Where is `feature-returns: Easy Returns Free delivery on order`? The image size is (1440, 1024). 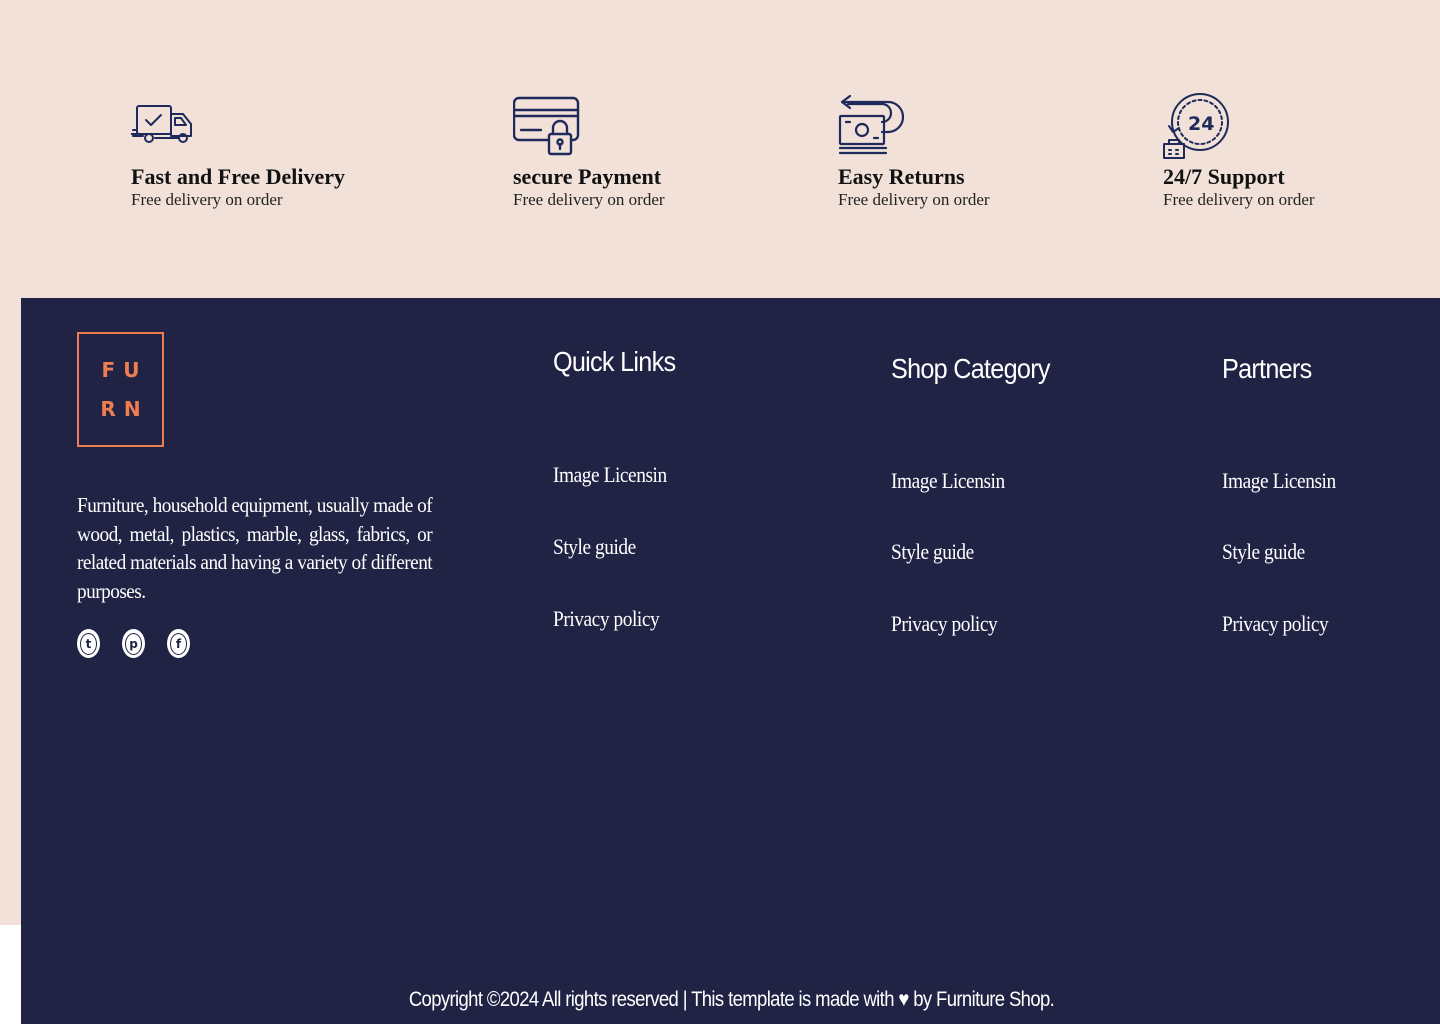
feature-returns: Easy Returns Free delivery on order is located at coordinates (978, 150).